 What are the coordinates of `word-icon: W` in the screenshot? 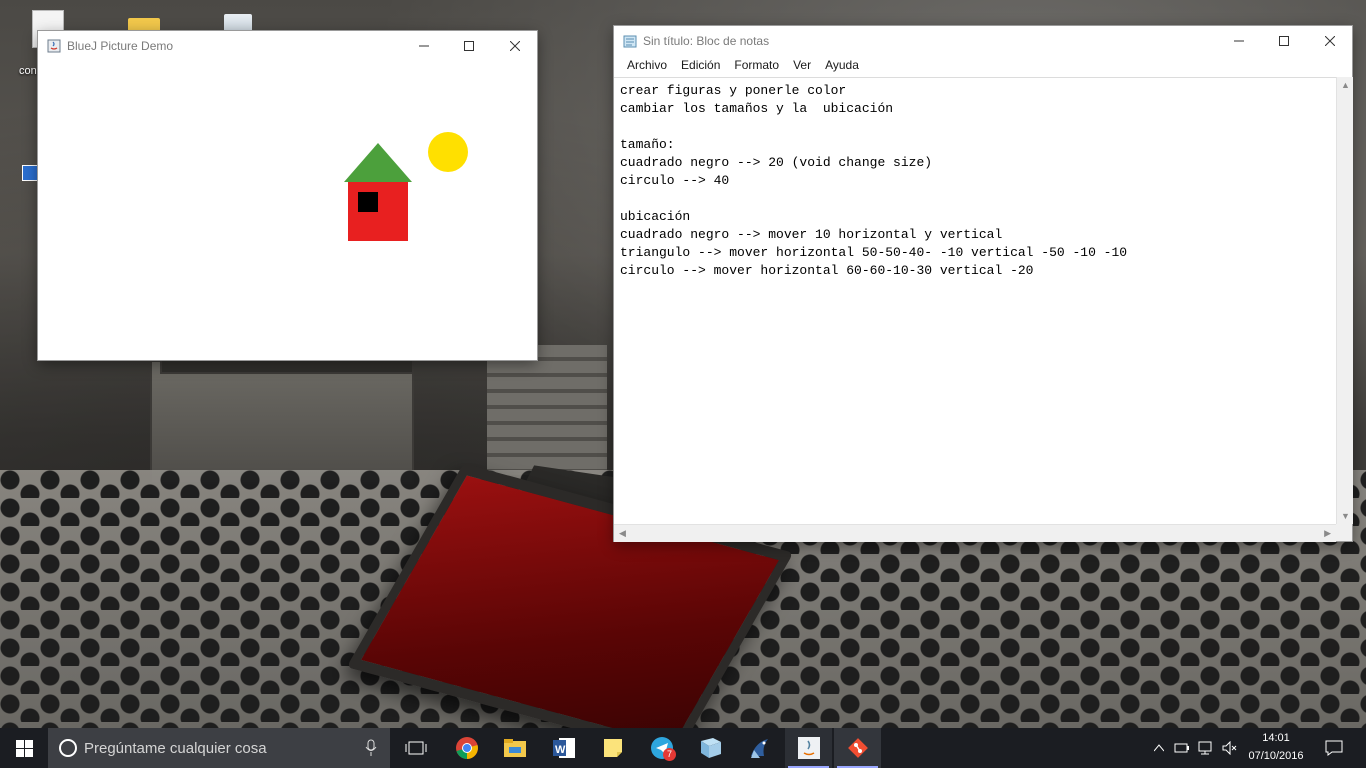 It's located at (563, 748).